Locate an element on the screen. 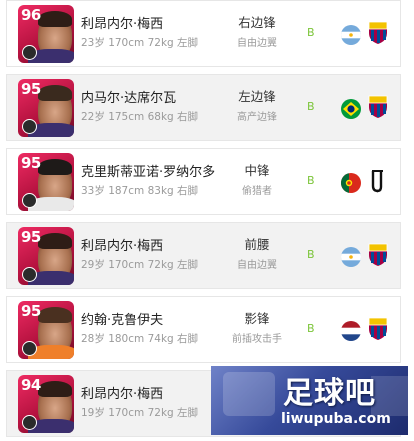 The width and height of the screenshot is (414, 441). player-position: 影锋 is located at coordinates (257, 318).